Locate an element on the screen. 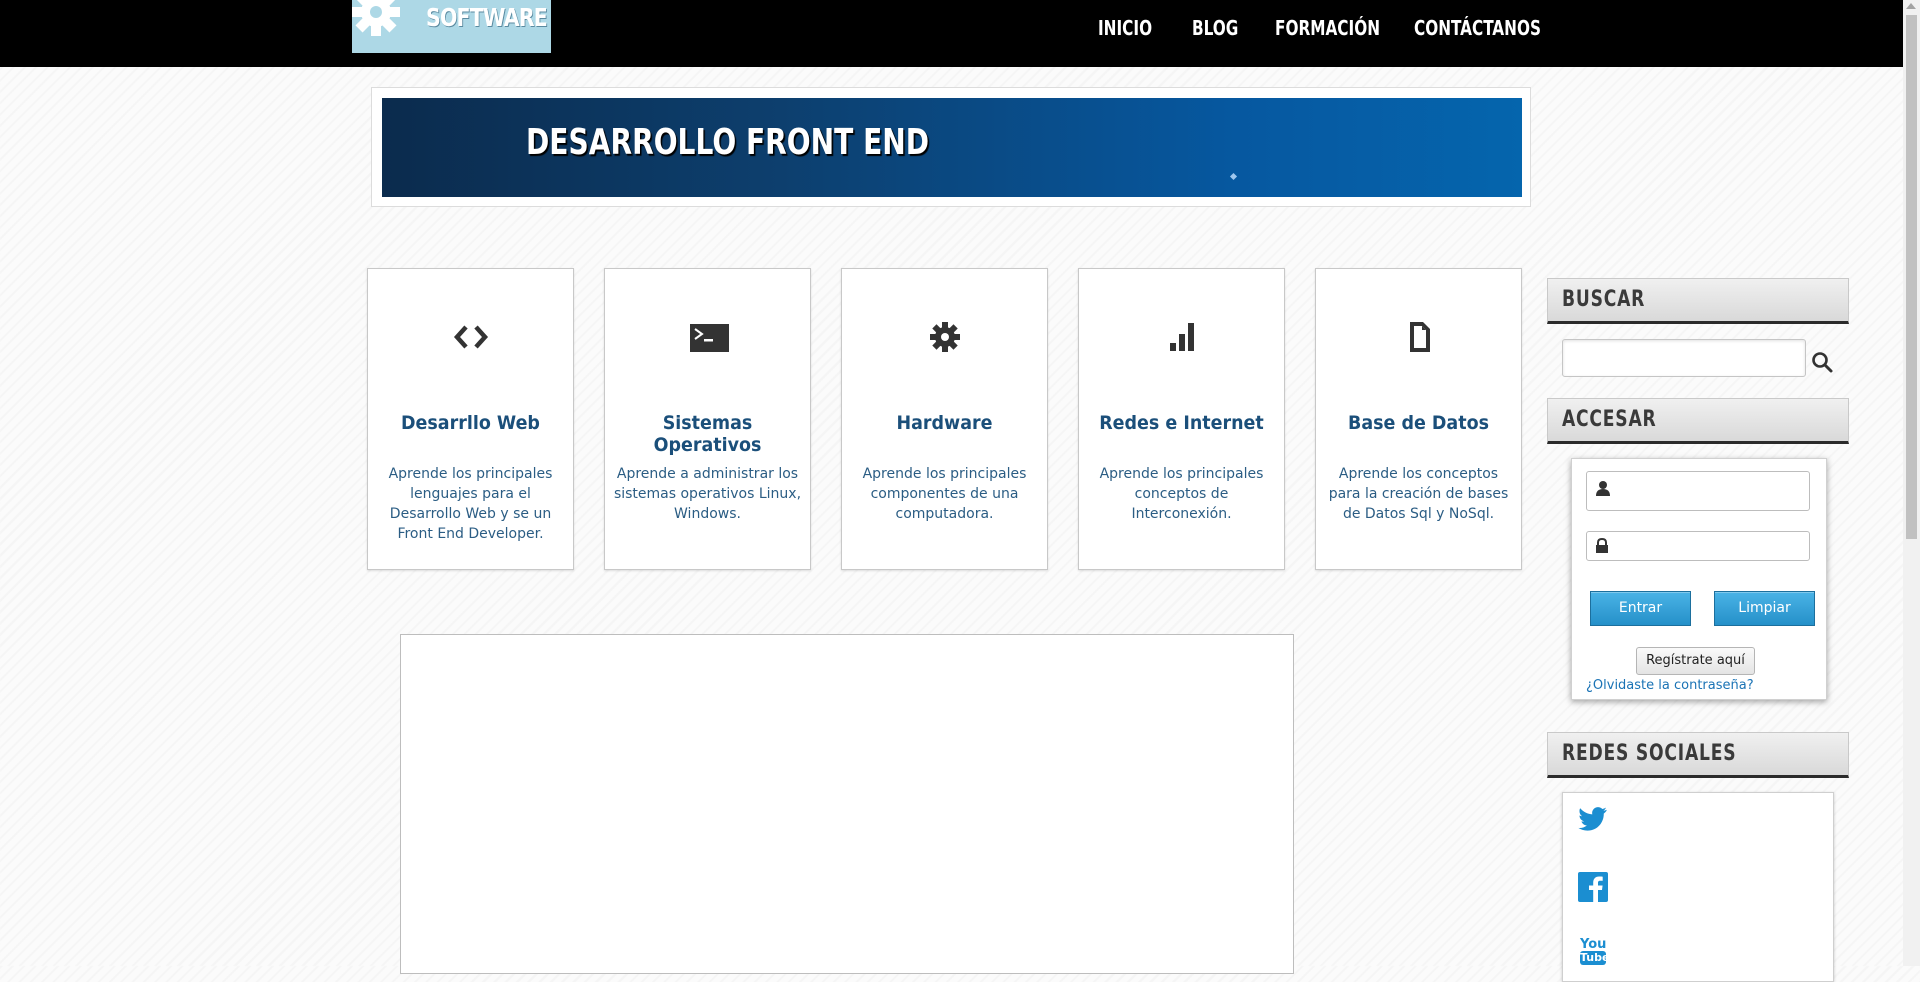 Image resolution: width=1920 pixels, height=982 pixels. login-heading-text: ACCESAR is located at coordinates (1609, 419).